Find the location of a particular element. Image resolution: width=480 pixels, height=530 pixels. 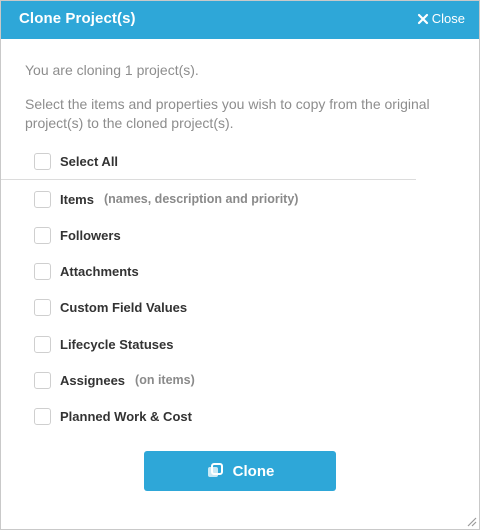

clone-button: Clone is located at coordinates (240, 471).